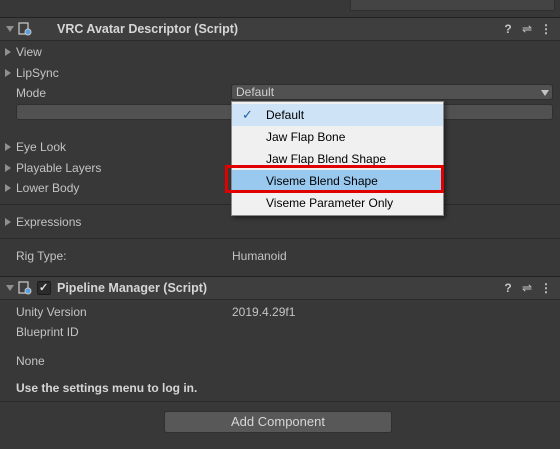 This screenshot has width=560, height=449. What do you see at coordinates (41, 147) in the screenshot?
I see `eye-look-foldout: Eye Look` at bounding box center [41, 147].